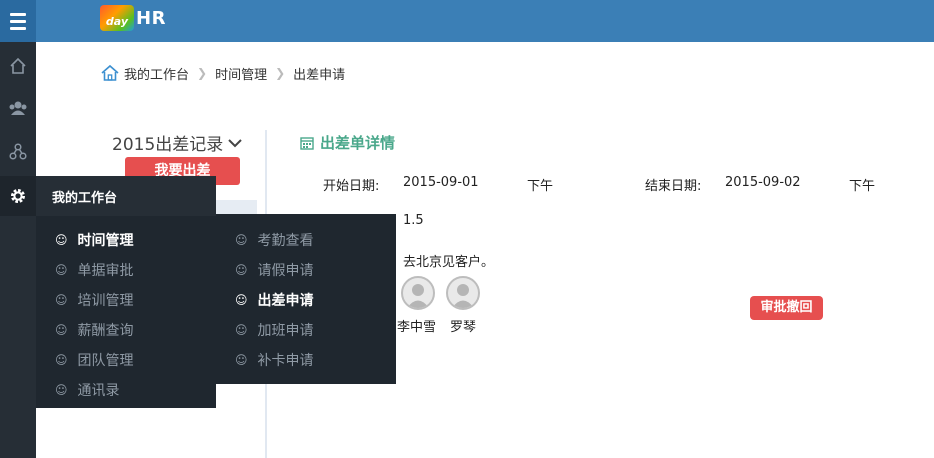 The height and width of the screenshot is (458, 934). I want to click on rail-home-button, so click(18, 66).